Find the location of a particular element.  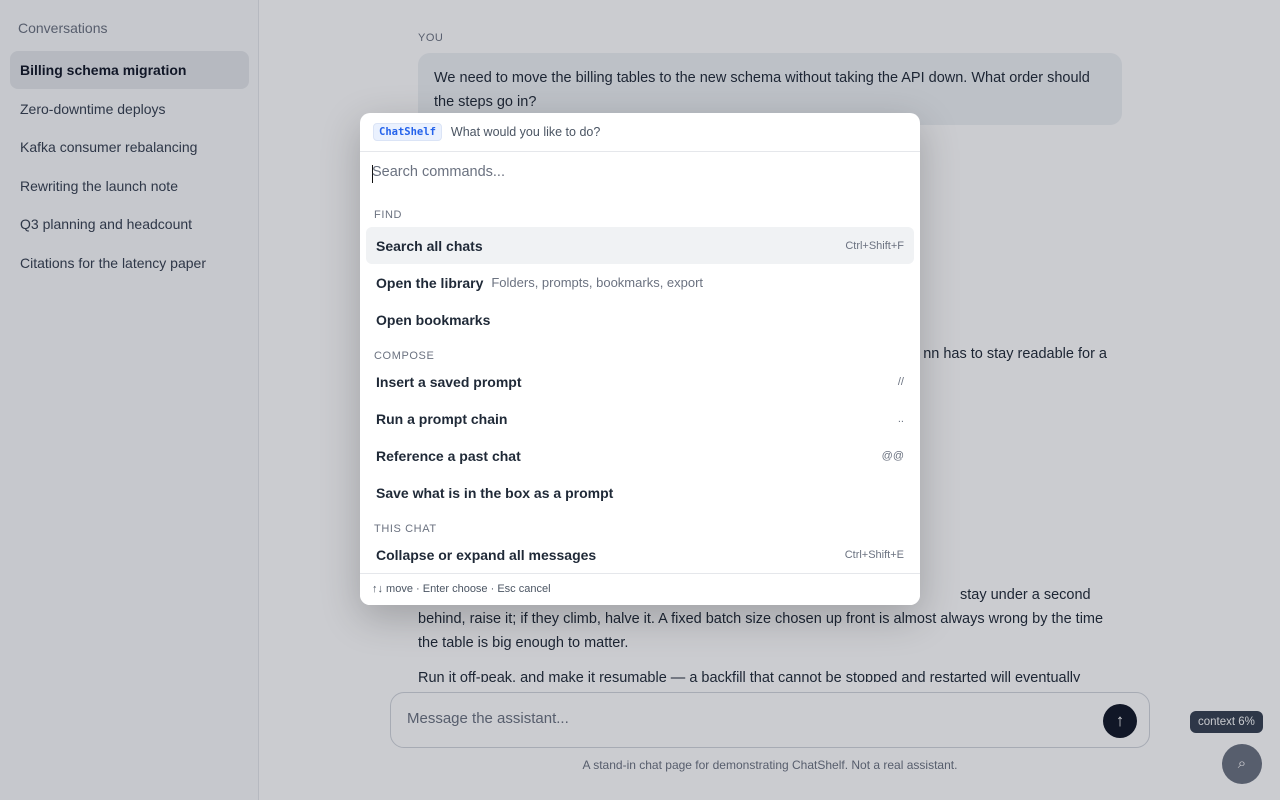

command-shortcut: Ctrl+Shift+F is located at coordinates (874, 245).